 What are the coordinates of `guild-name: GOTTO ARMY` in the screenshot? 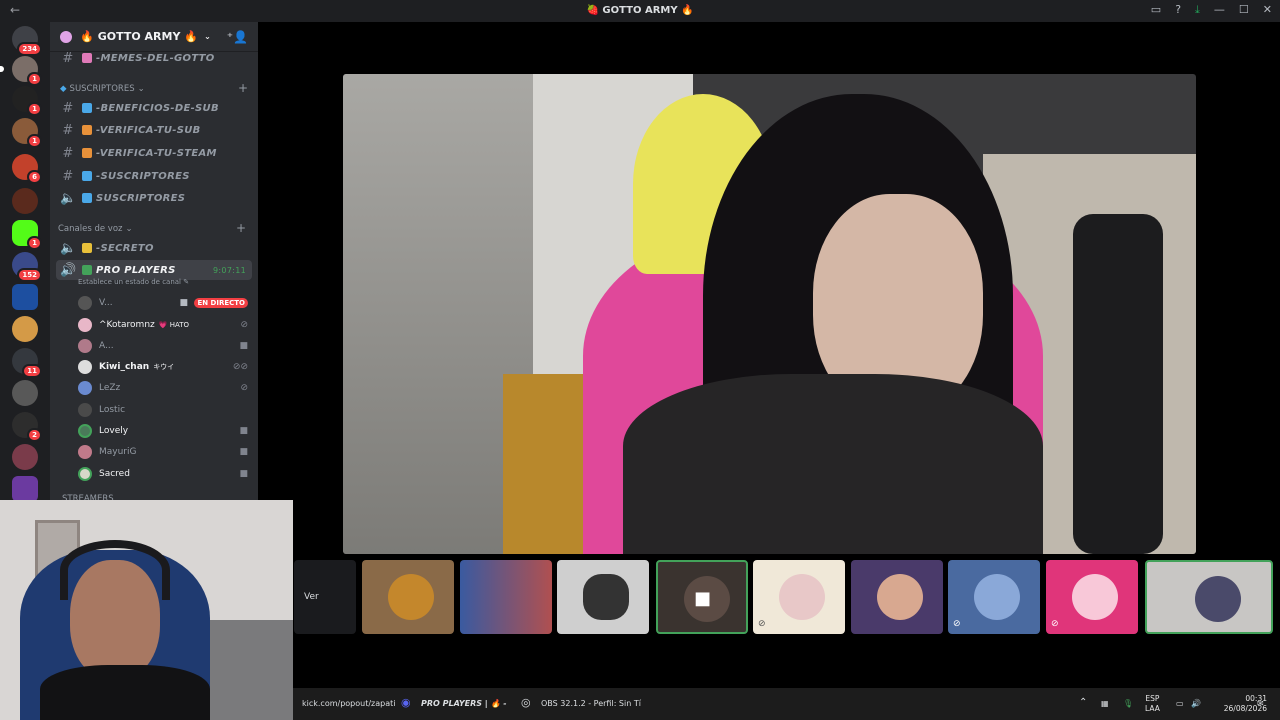 It's located at (139, 36).